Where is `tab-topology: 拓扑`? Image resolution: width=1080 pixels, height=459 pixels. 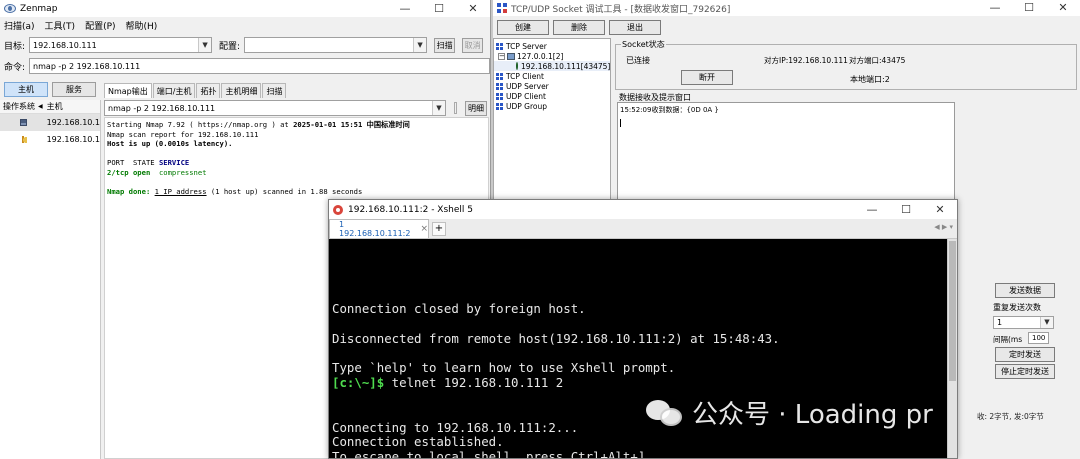
tab-topology: 拓扑 is located at coordinates (208, 90).